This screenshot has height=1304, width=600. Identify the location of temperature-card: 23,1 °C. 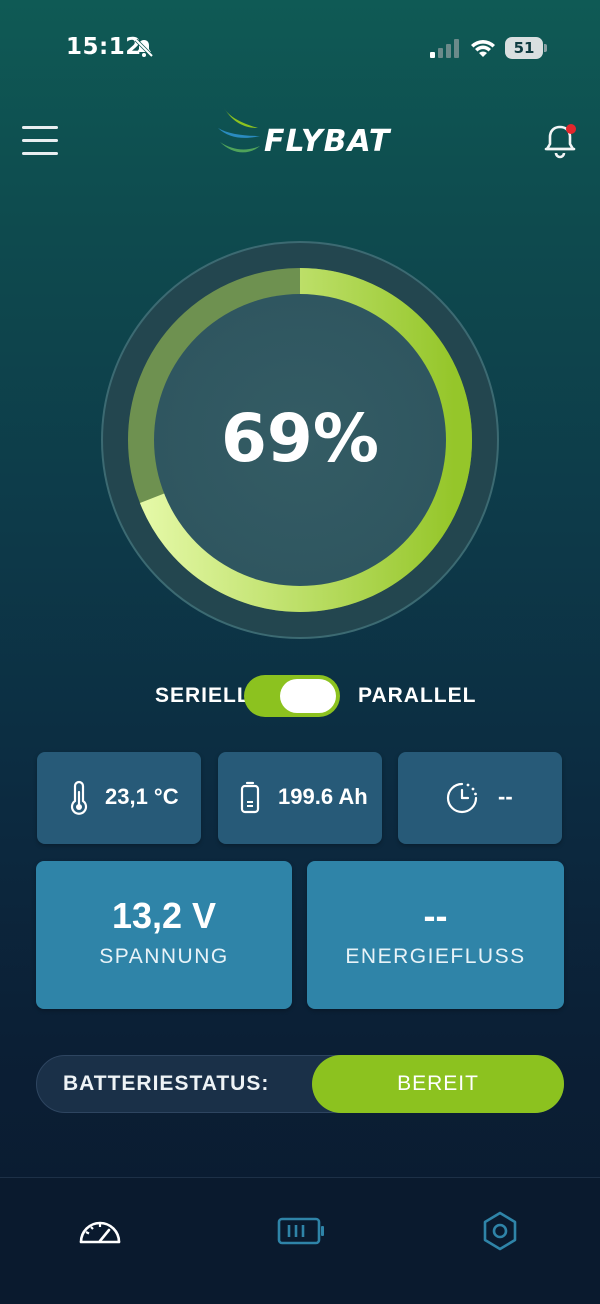
(119, 798).